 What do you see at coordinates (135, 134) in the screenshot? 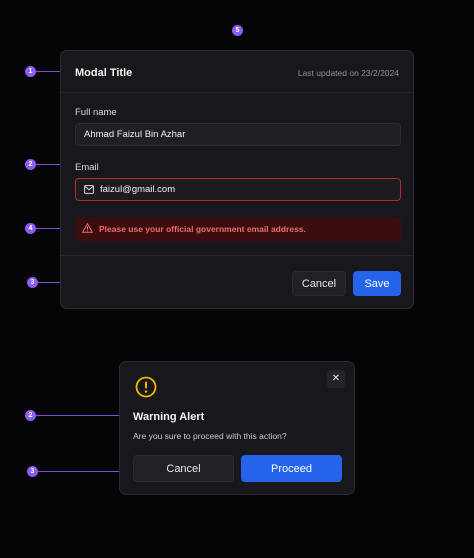
I see `full-name-value: Ahmad Faizul Bin Azhar` at bounding box center [135, 134].